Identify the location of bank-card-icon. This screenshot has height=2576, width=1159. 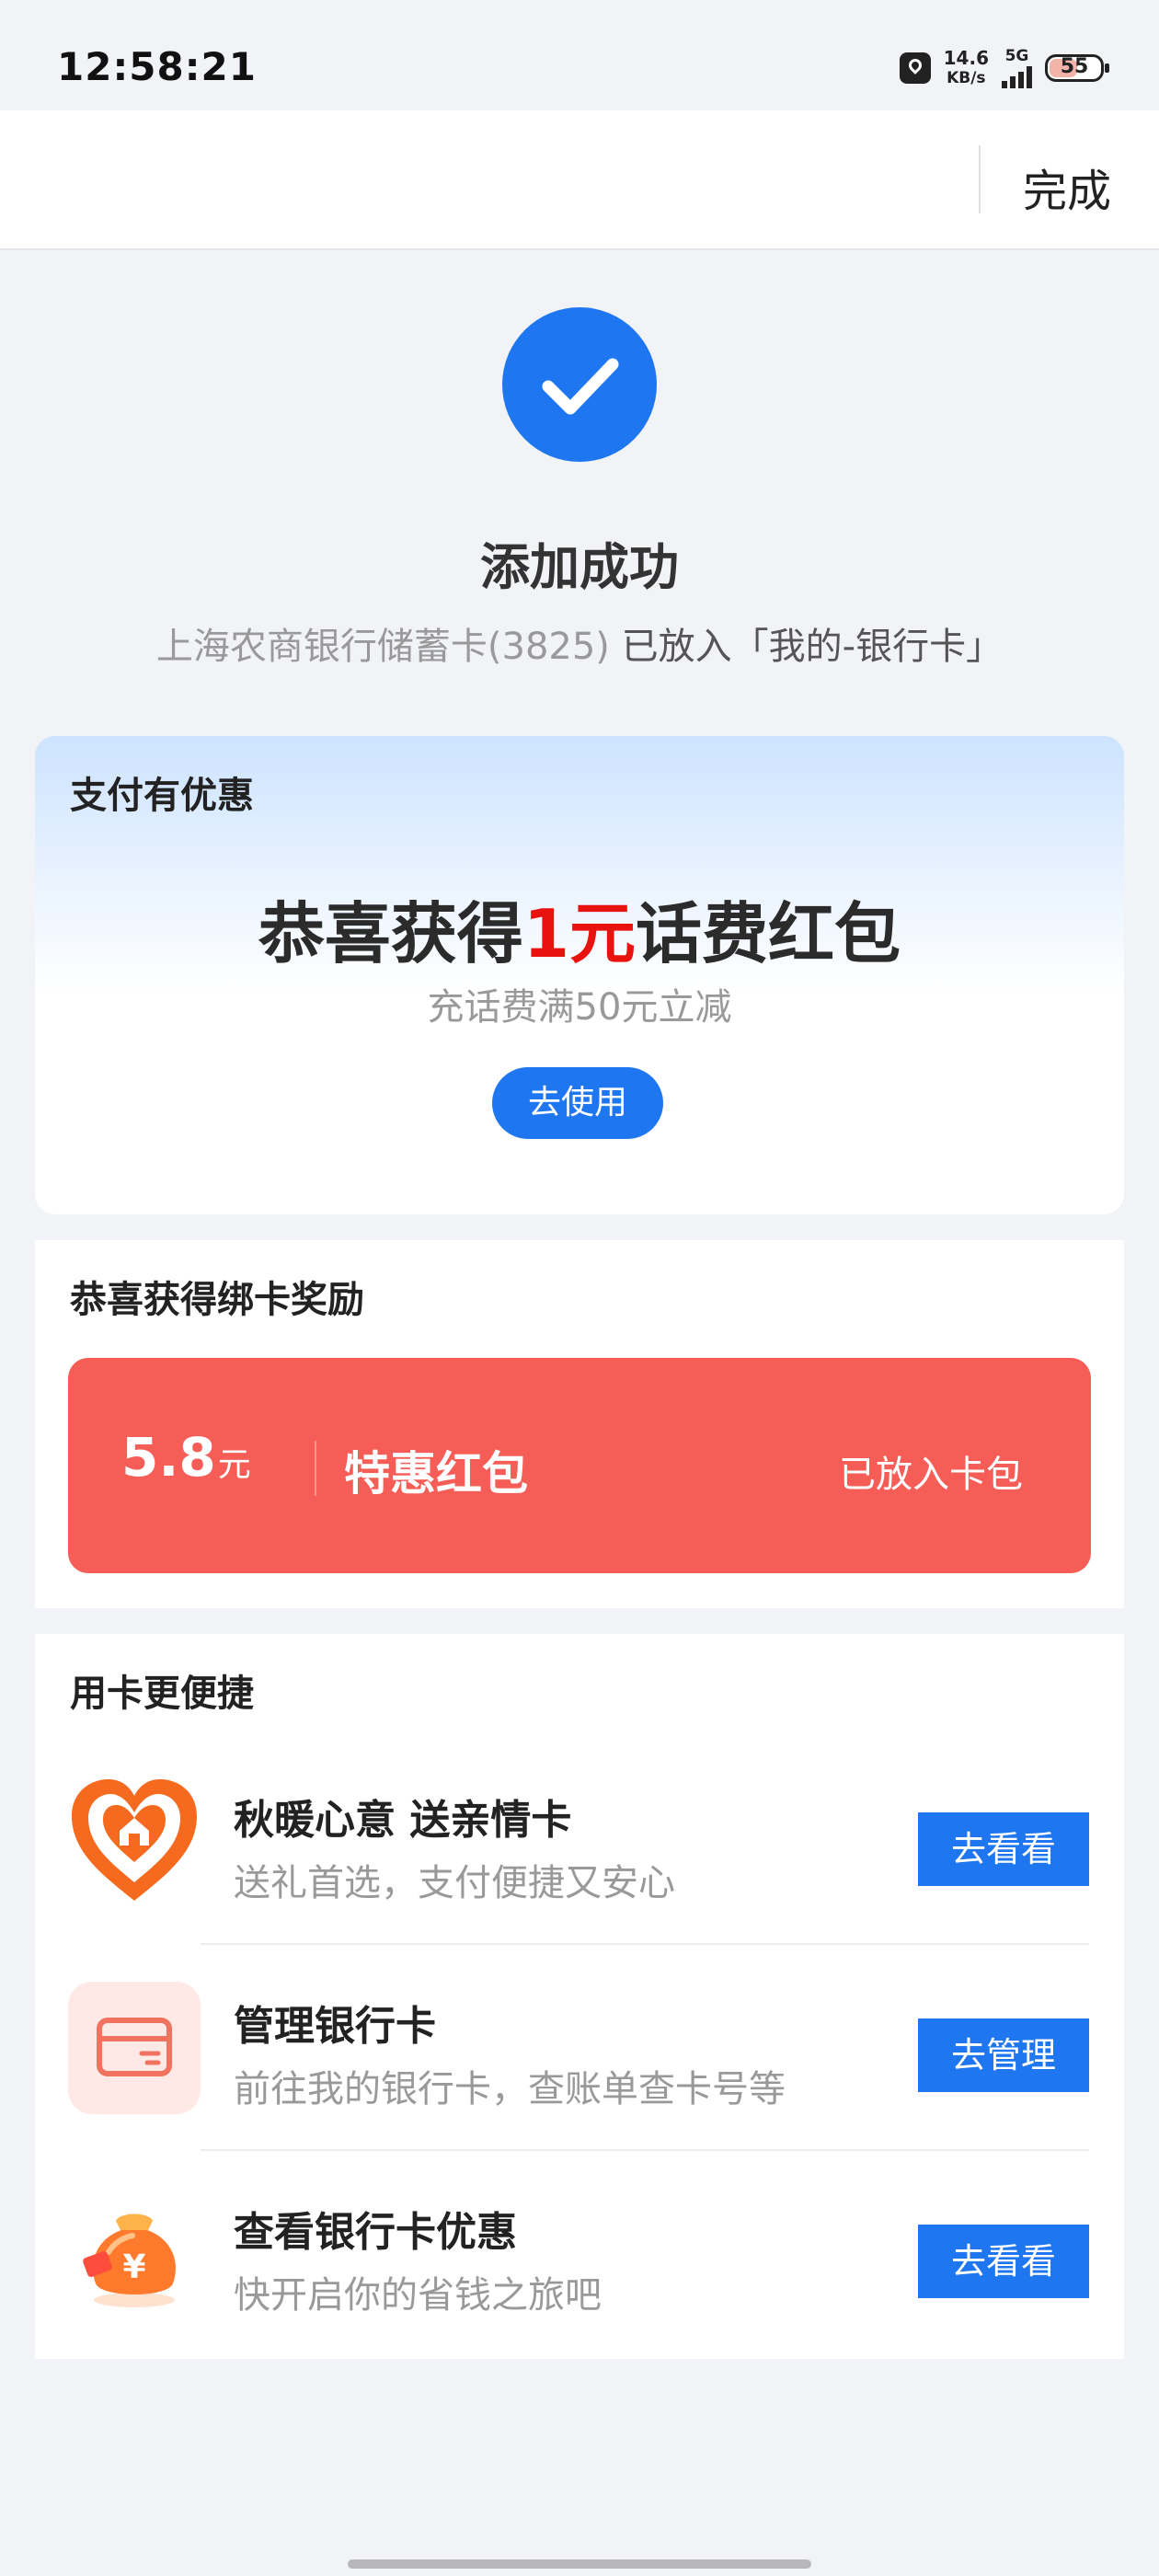
(134, 2048).